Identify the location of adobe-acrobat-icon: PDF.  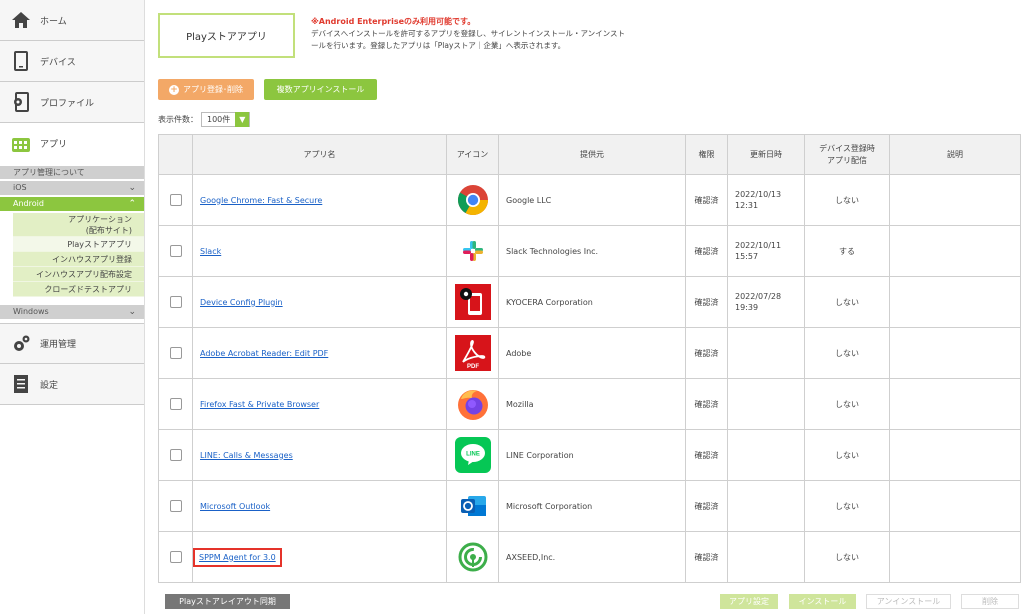
(472, 353).